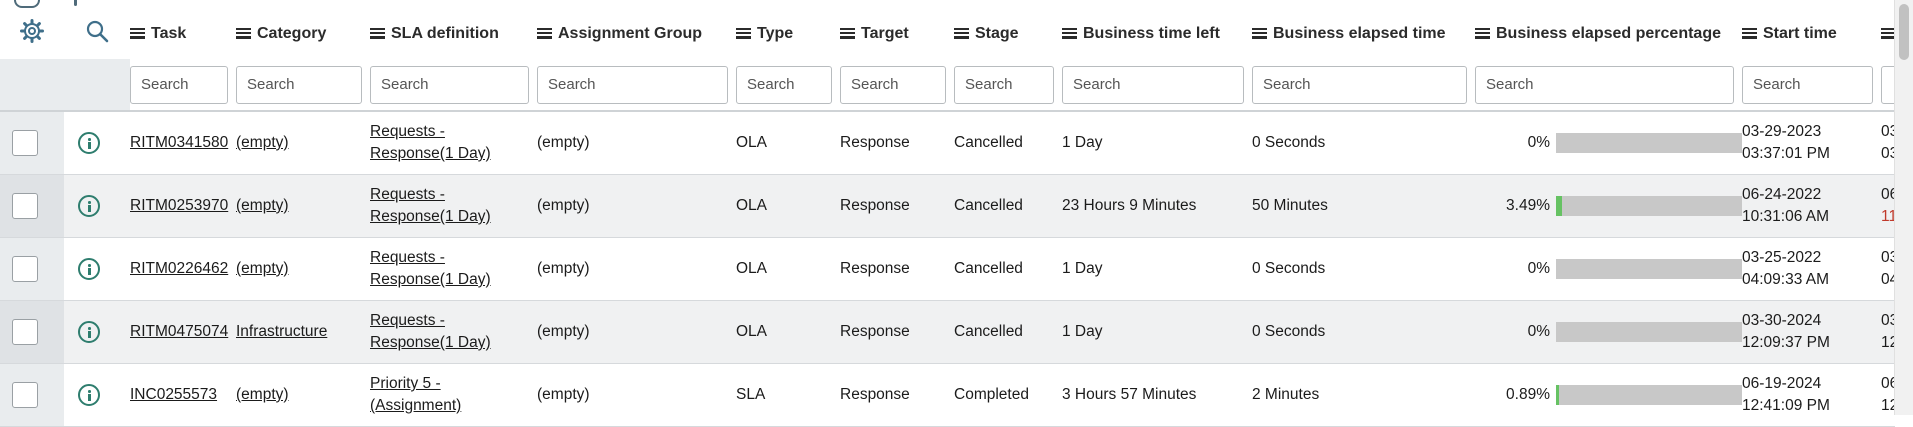 The height and width of the screenshot is (427, 1913). I want to click on cell-business-elapsed-time: 0 Seconds, so click(1363, 332).